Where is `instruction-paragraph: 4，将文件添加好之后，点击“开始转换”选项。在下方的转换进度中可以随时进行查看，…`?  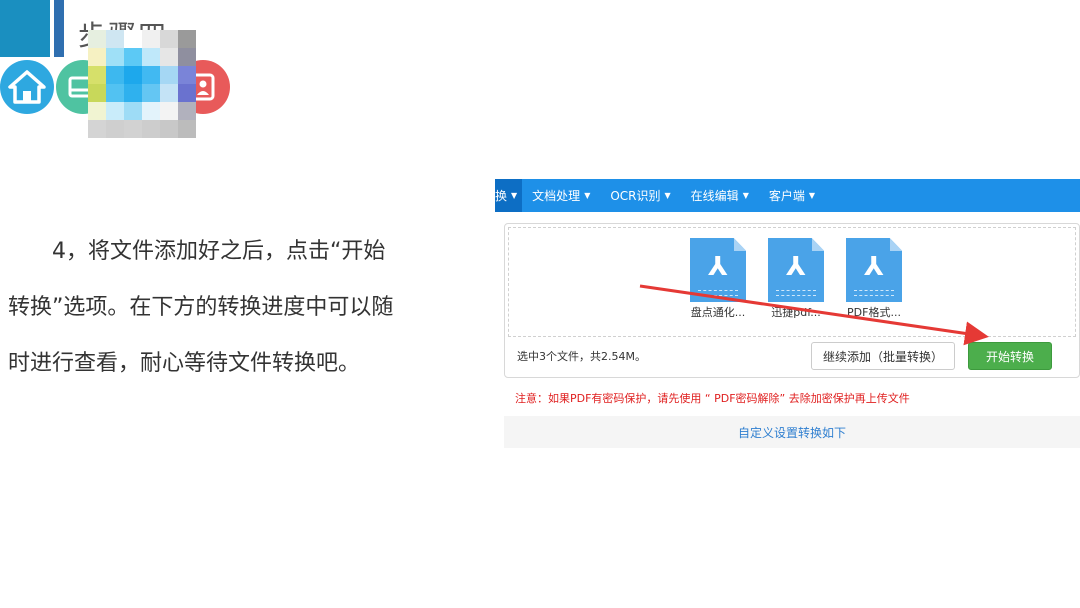 instruction-paragraph: 4，将文件添加好之后，点击“开始转换”选项。在下方的转换进度中可以随时进行查看，… is located at coordinates (201, 307).